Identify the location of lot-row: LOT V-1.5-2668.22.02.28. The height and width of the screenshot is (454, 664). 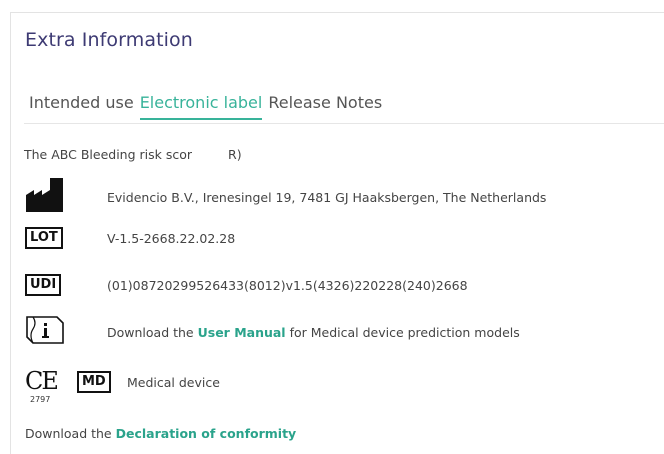
(130, 238).